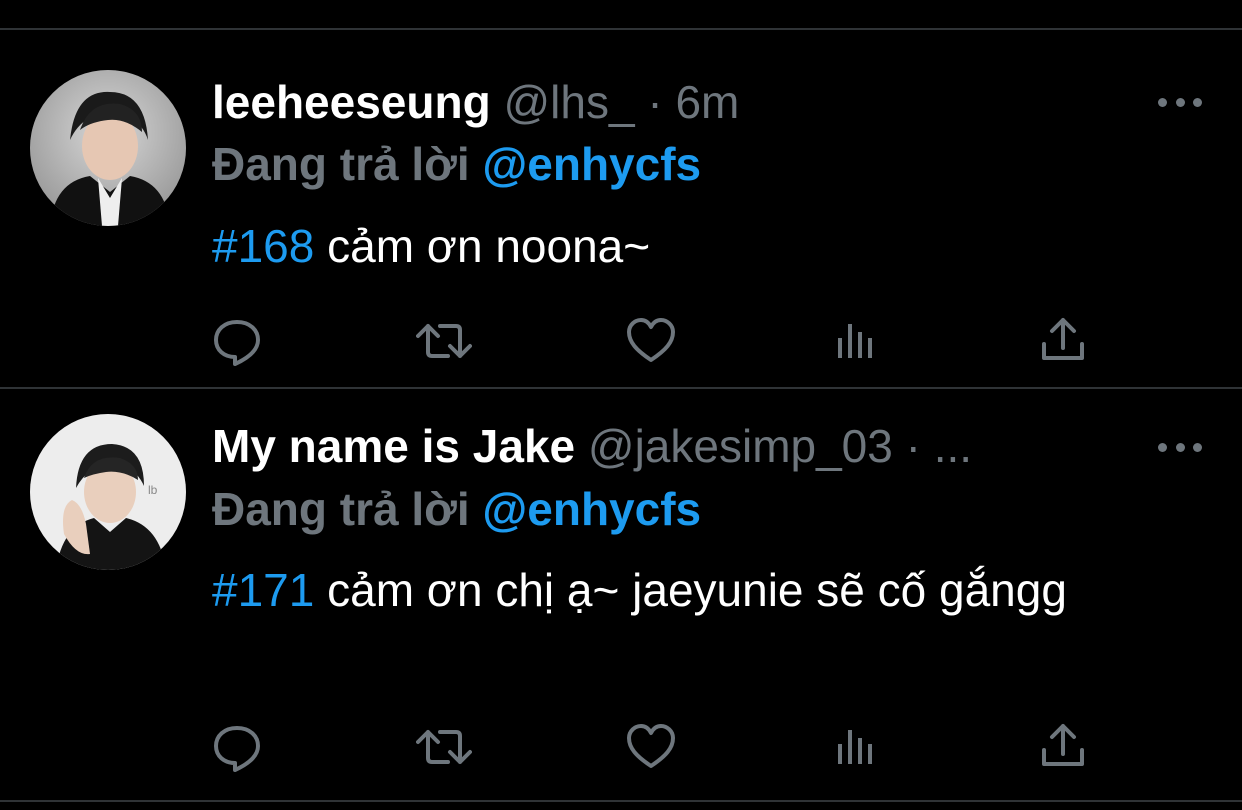 The height and width of the screenshot is (810, 1242). I want to click on hashtag-link: #171, so click(263, 590).